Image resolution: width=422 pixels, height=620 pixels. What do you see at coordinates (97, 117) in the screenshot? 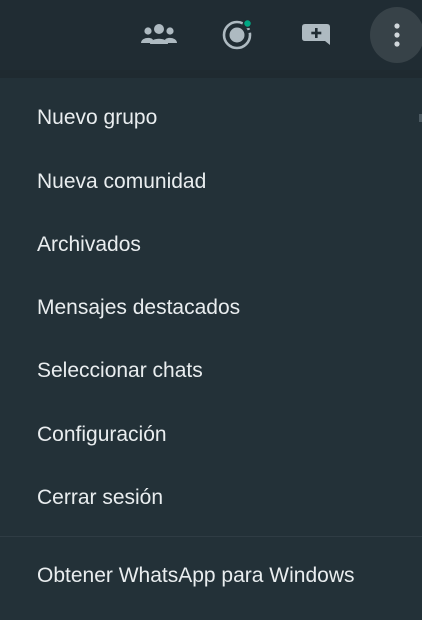
I see `menu-item-label: Nuevo grupo` at bounding box center [97, 117].